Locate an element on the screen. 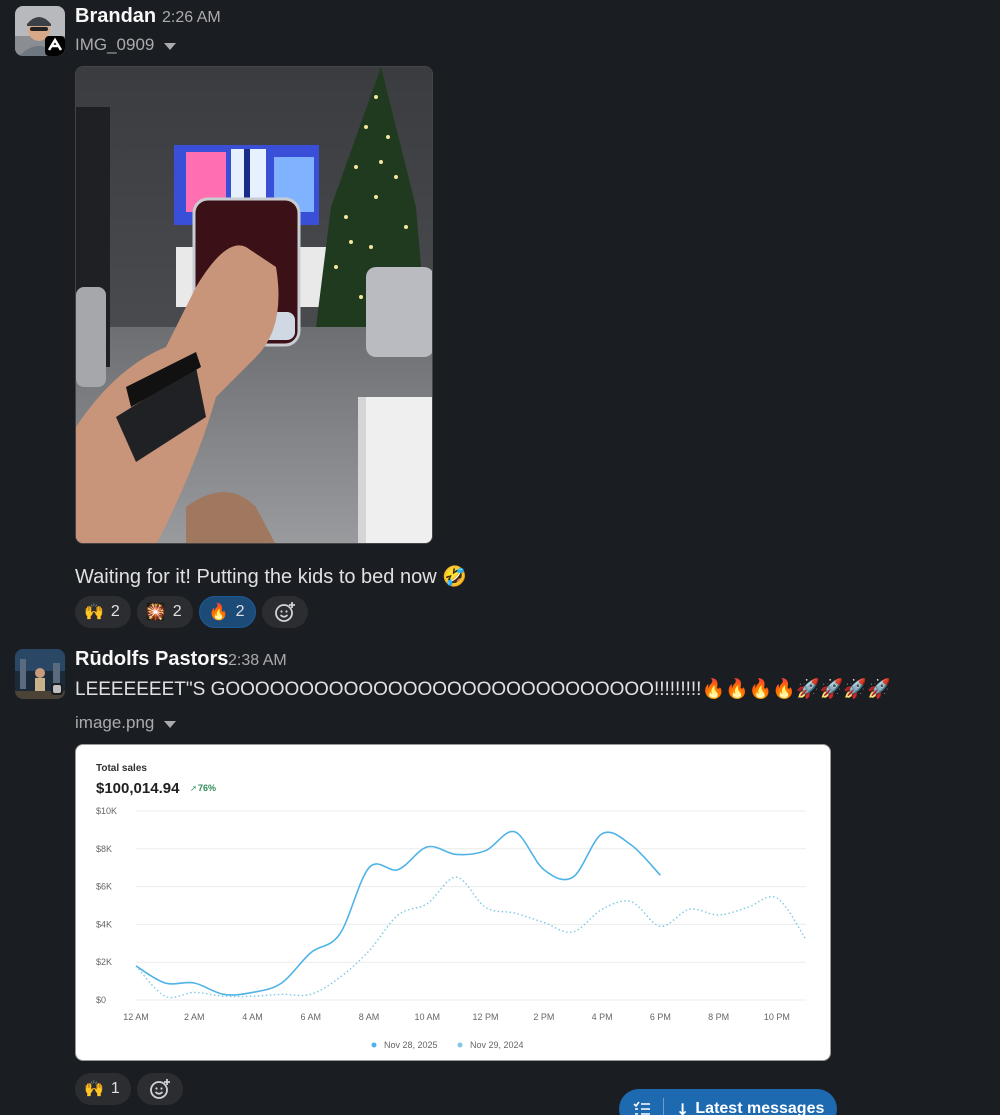 The width and height of the screenshot is (1000, 1115). timestamp: 2:26 AM is located at coordinates (191, 18).